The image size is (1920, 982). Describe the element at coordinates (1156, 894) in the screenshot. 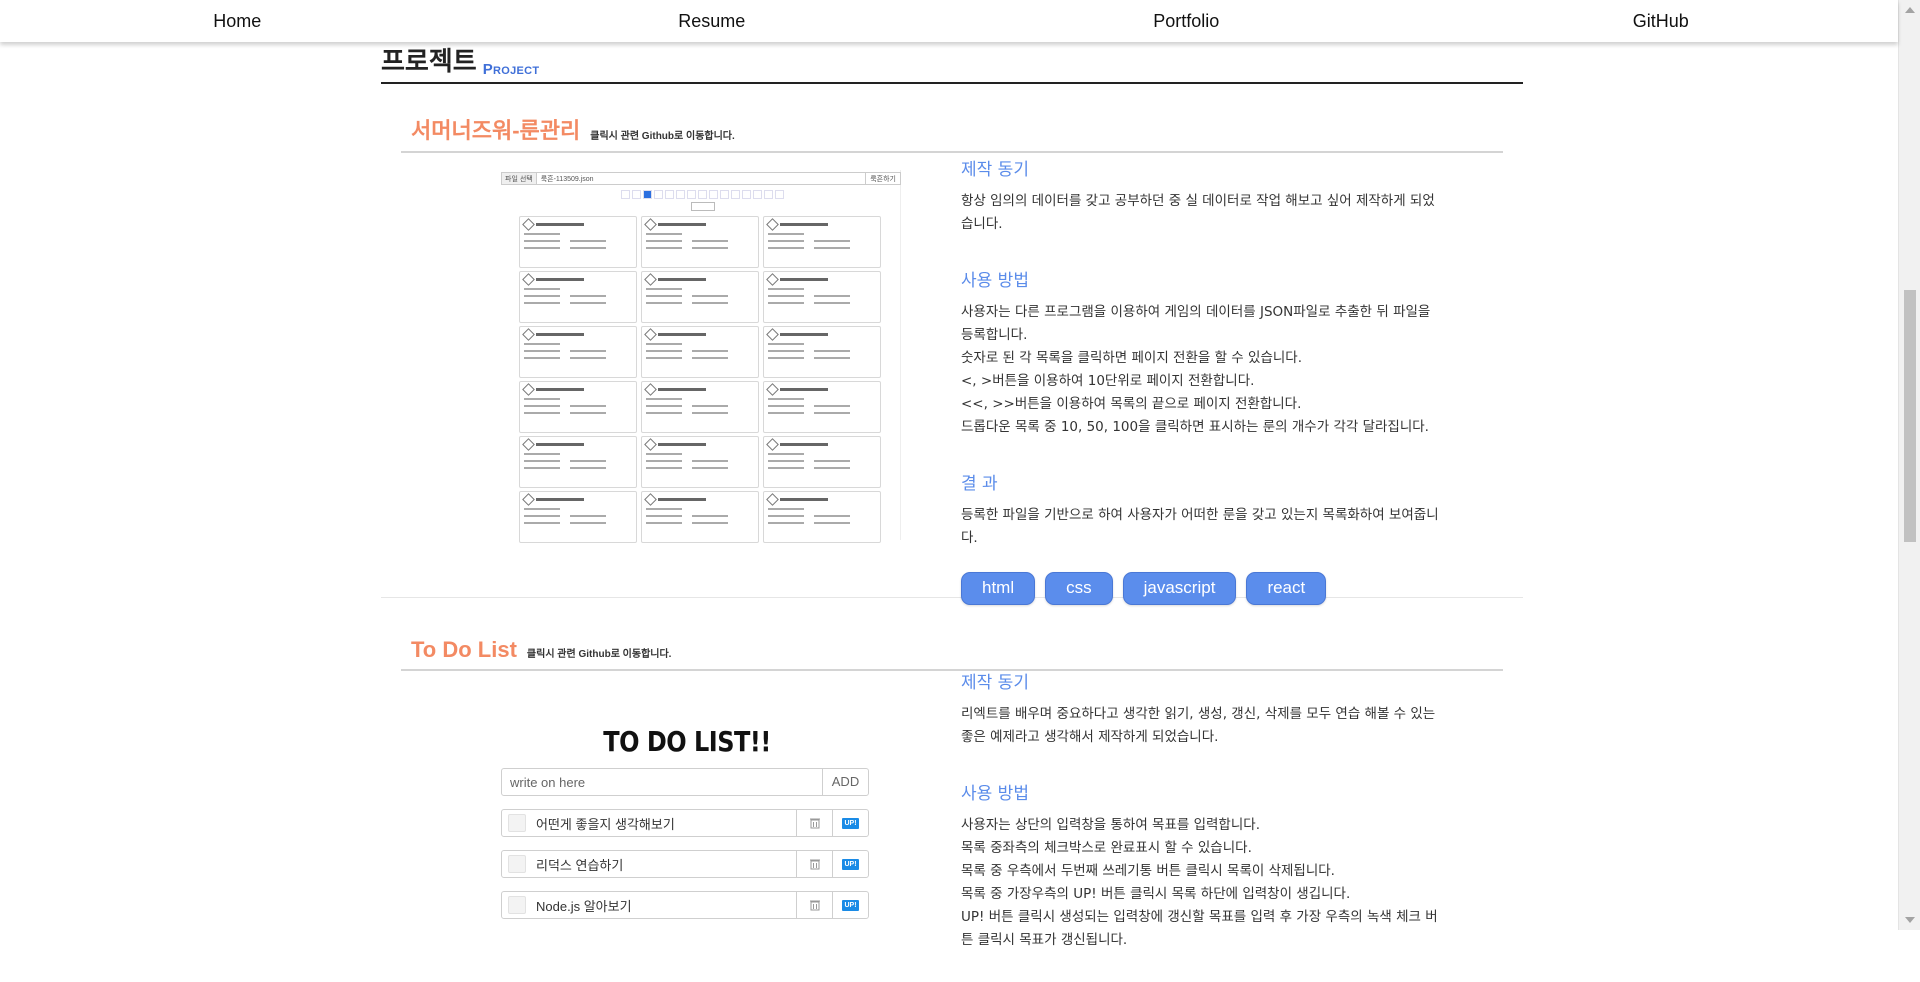

I see `usage-line: 목록 중 가장우측의 UP! 버튼 클릭시 목록 하단에 입력창이 생깁니다.` at that location.